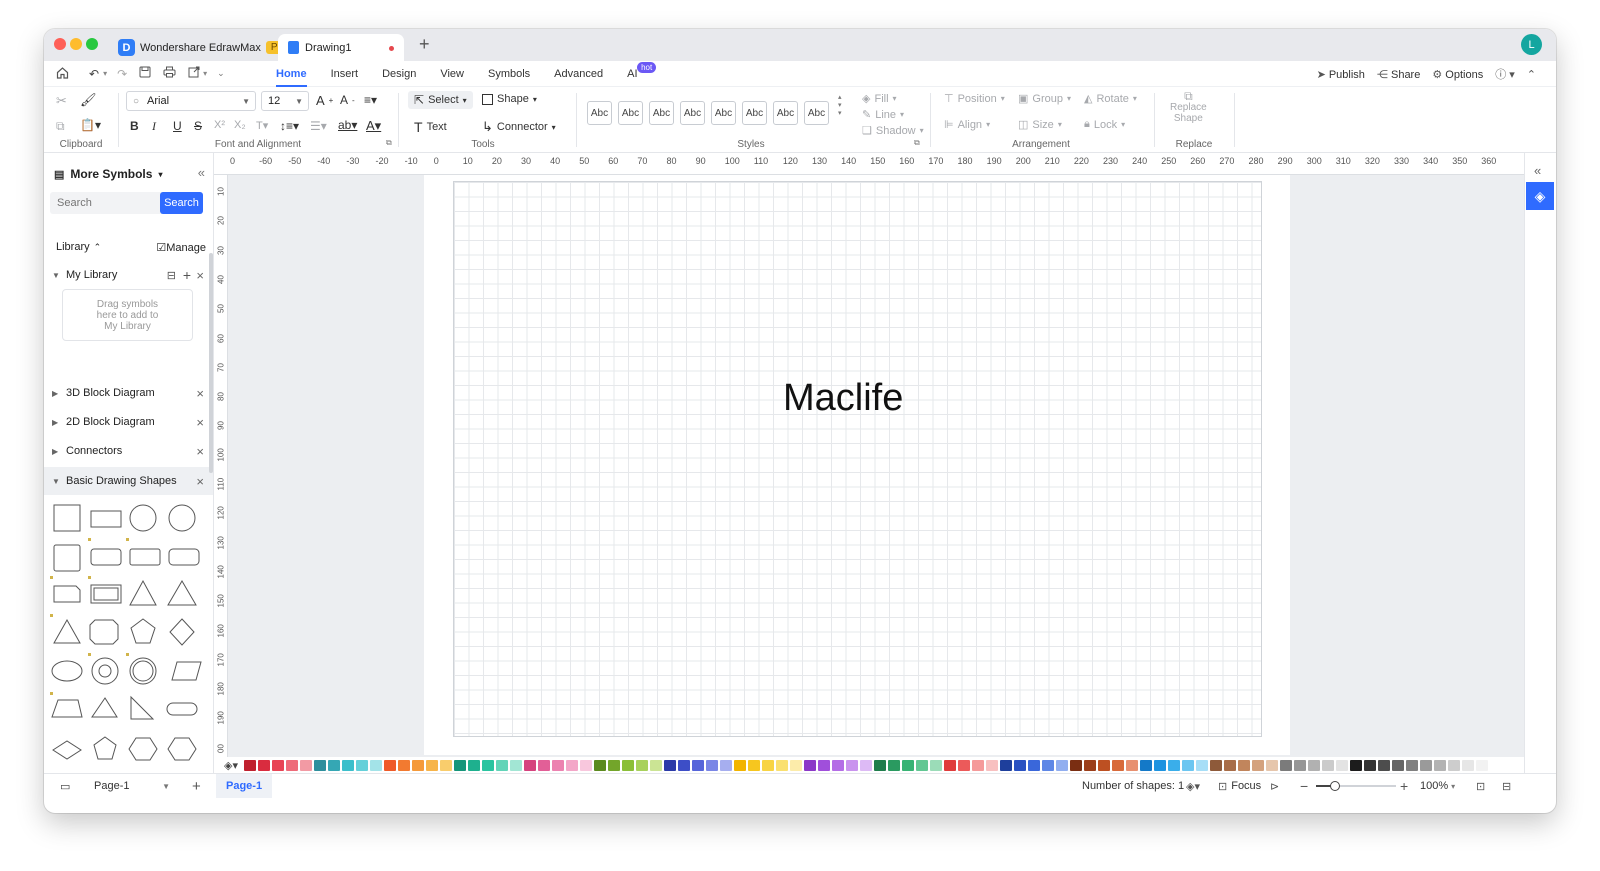  What do you see at coordinates (231, 765) in the screenshot?
I see `fill-color-icon: ◈▾` at bounding box center [231, 765].